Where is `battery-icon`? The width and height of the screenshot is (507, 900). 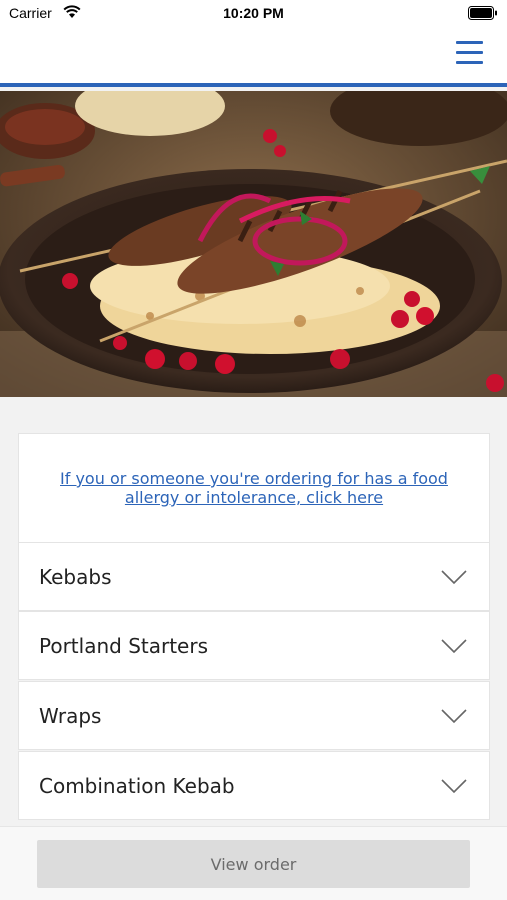
battery-icon is located at coordinates (482, 13).